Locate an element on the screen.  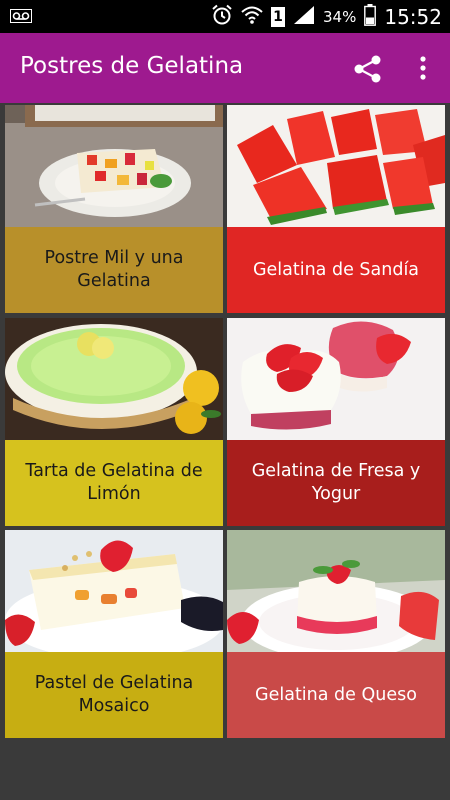
recipe-card-tarta-de-gelatina-de-limon: Tarta de Gelatina de Limón is located at coordinates (114, 422).